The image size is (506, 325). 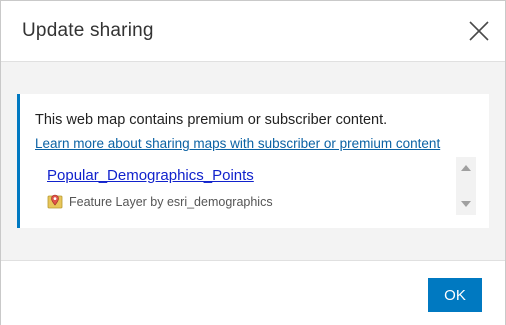 I want to click on item-meta-text: Feature Layer by esri_demographics, so click(x=171, y=202).